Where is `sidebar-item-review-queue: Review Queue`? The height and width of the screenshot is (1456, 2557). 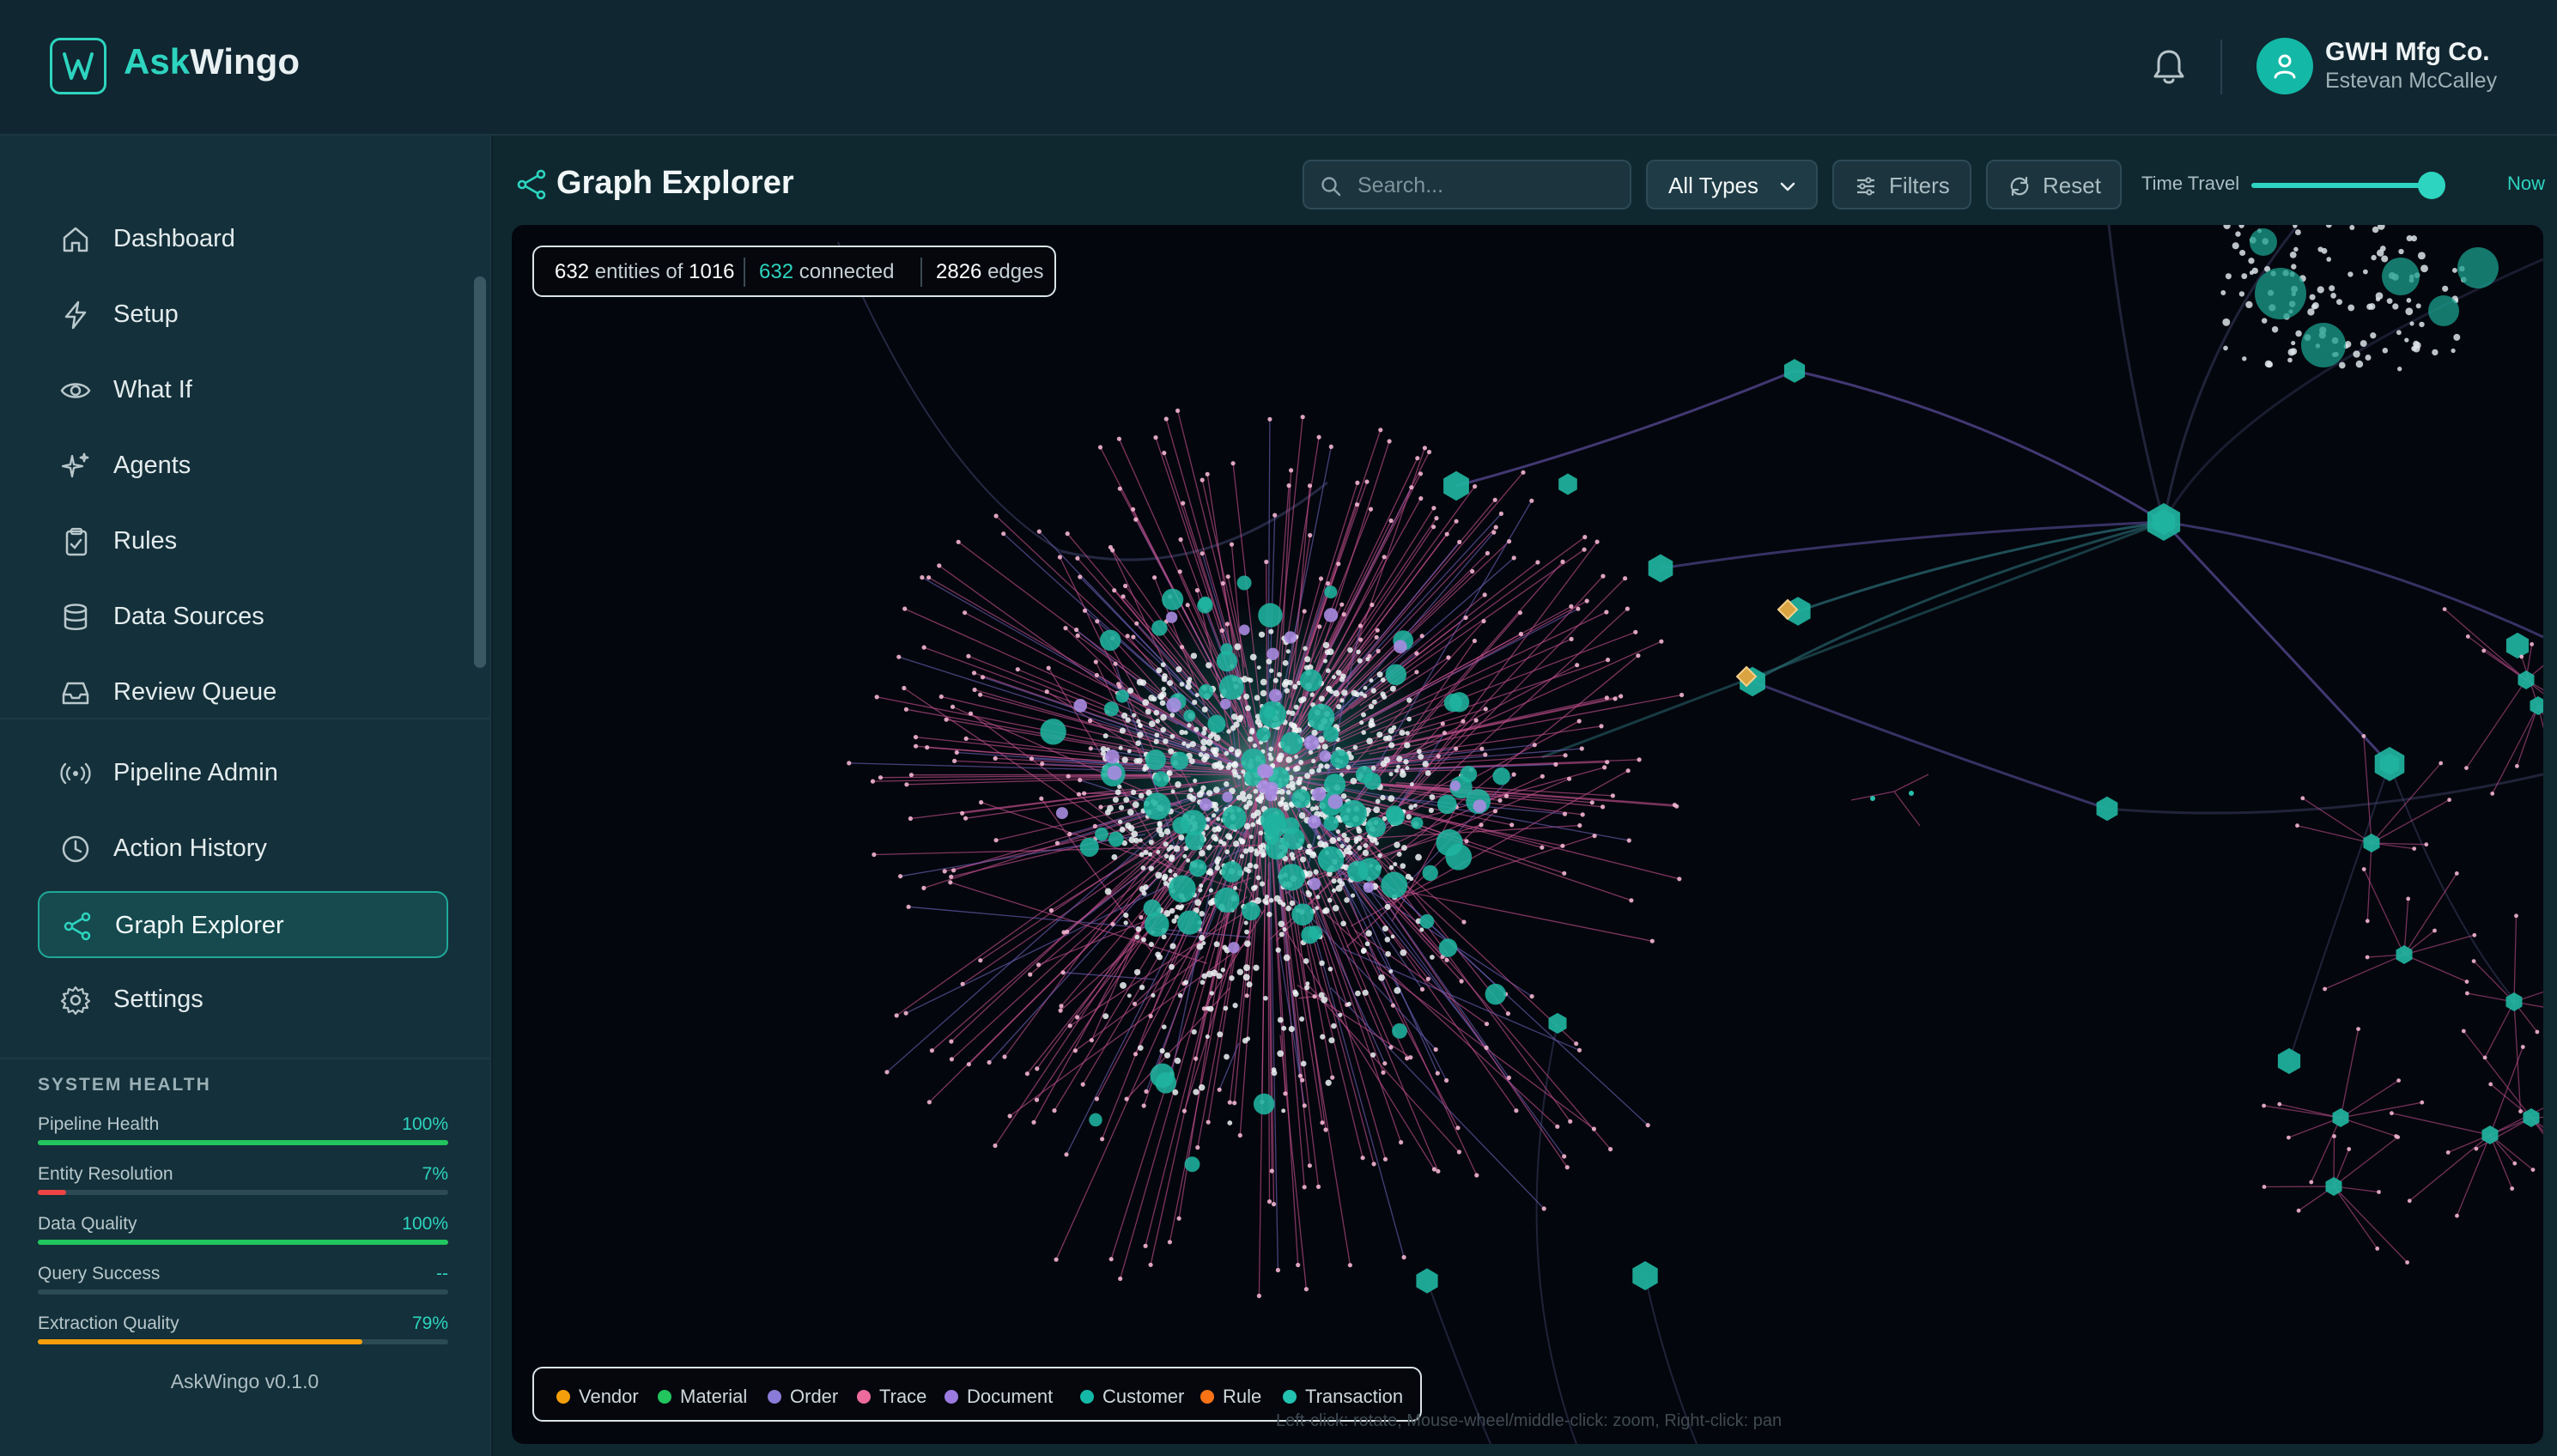
sidebar-item-review-queue: Review Queue is located at coordinates (243, 692).